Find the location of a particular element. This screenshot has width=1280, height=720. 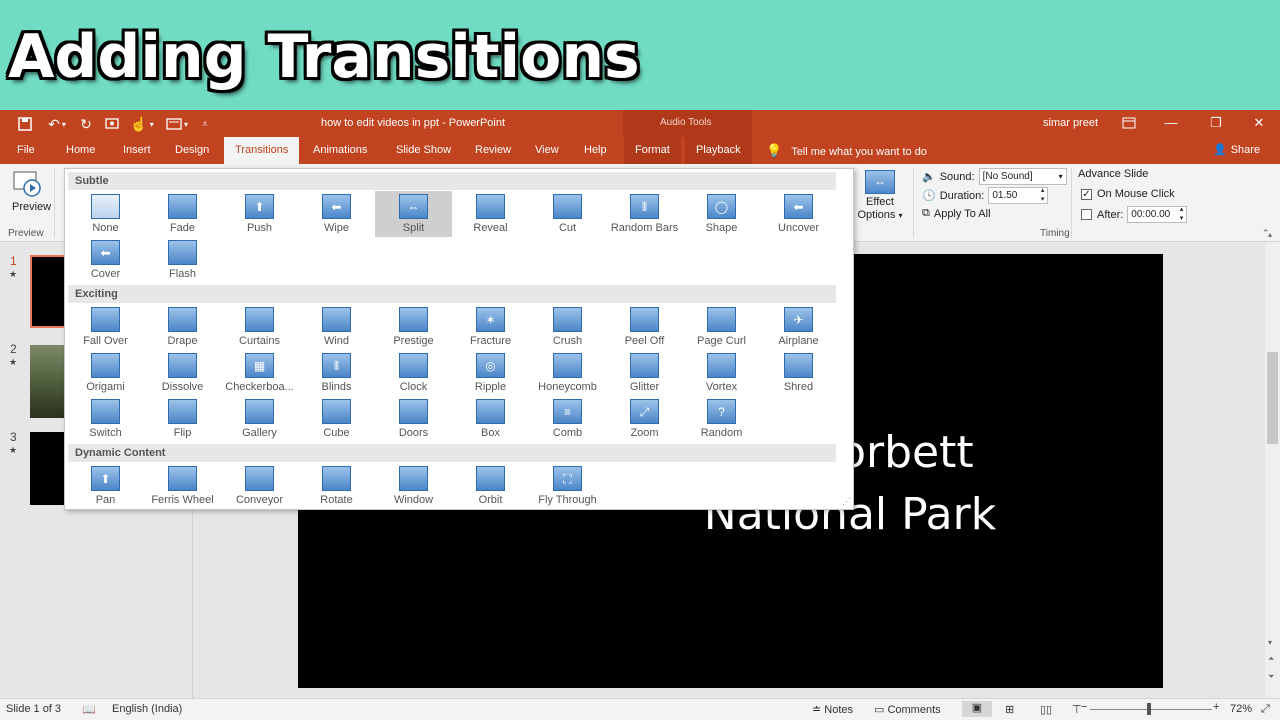

transition-blinds: ⦀ Blinds is located at coordinates (336, 373).